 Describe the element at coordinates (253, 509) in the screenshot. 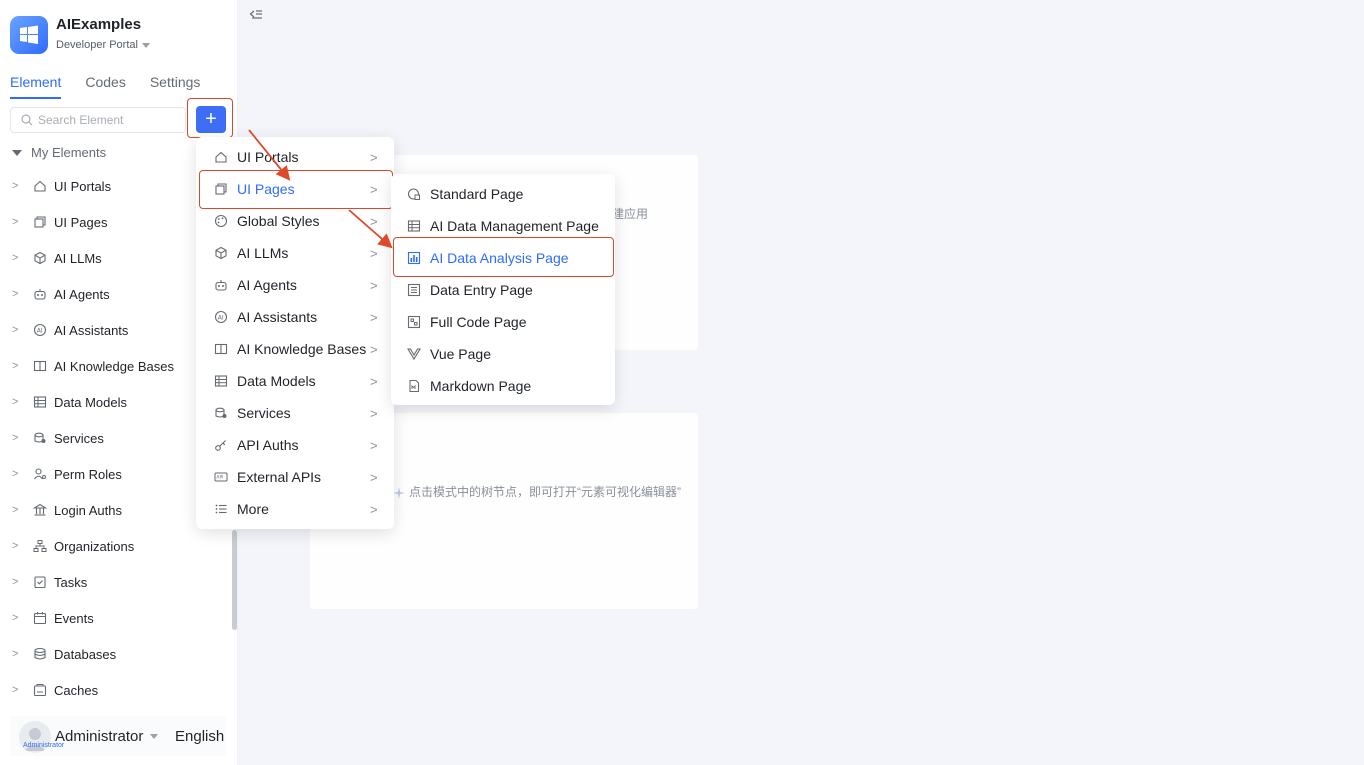

I see `menu-item-label: More` at that location.